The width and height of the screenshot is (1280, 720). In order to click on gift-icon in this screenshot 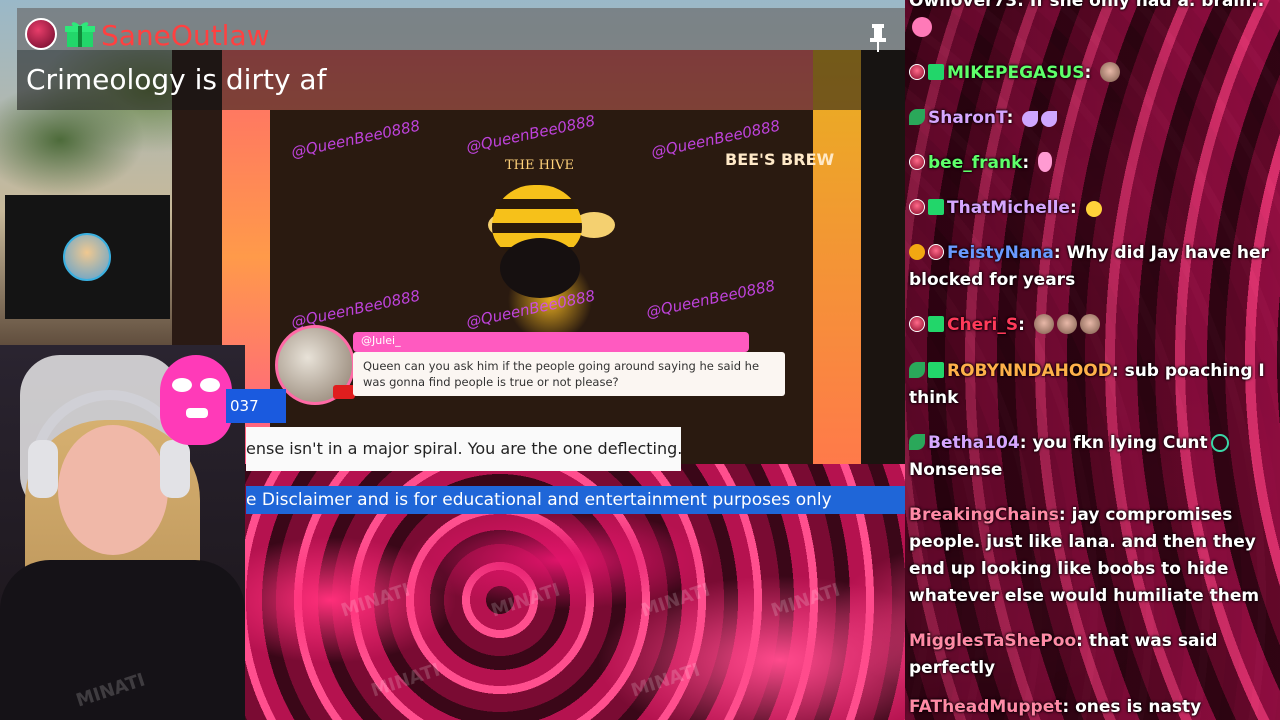, I will do `click(80, 34)`.